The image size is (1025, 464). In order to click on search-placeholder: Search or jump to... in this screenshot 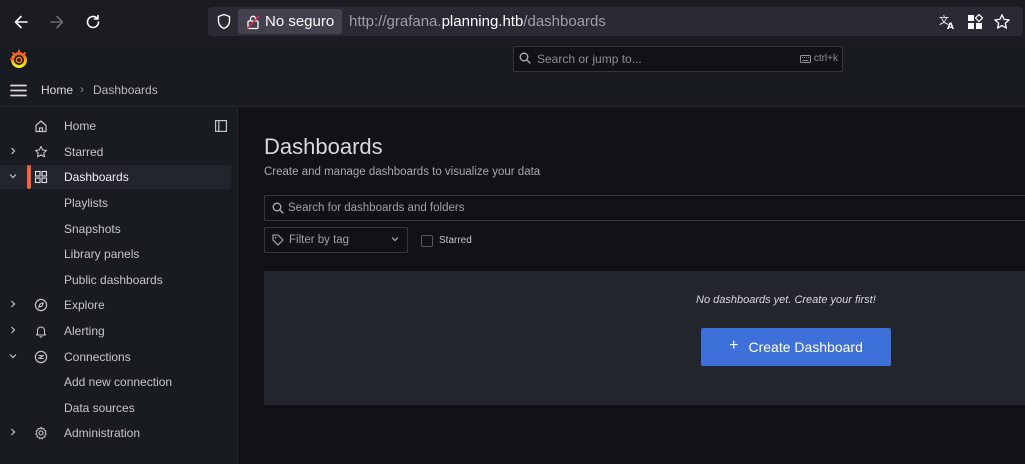, I will do `click(589, 59)`.